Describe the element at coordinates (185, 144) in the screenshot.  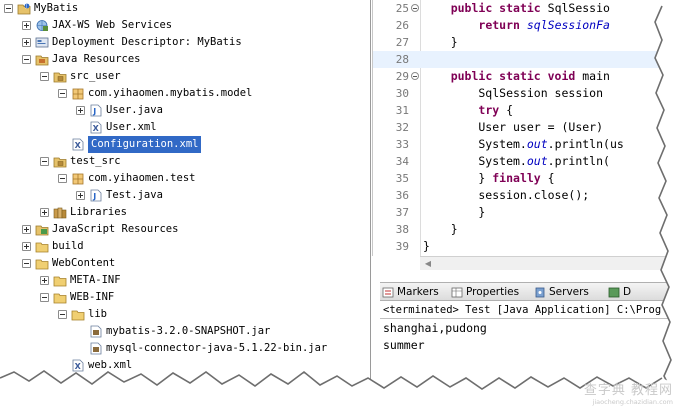
I see `tree-item: X Configuration.xml` at that location.